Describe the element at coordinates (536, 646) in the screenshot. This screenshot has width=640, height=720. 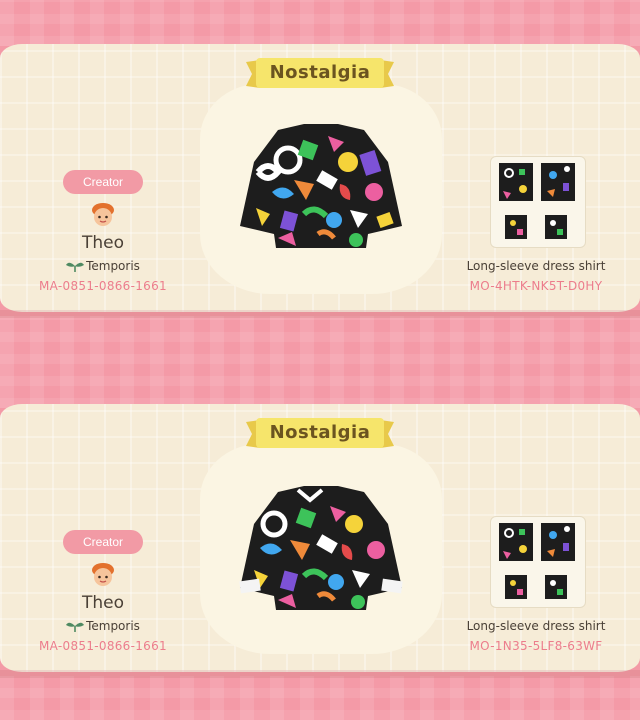
I see `design-code: MO-1N35-5LF8-63WF` at that location.